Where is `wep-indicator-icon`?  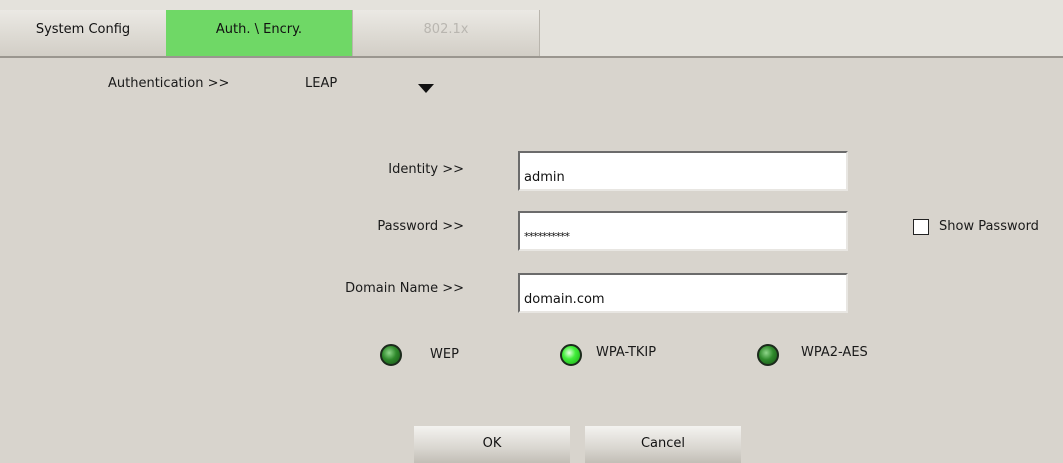
wep-indicator-icon is located at coordinates (391, 355).